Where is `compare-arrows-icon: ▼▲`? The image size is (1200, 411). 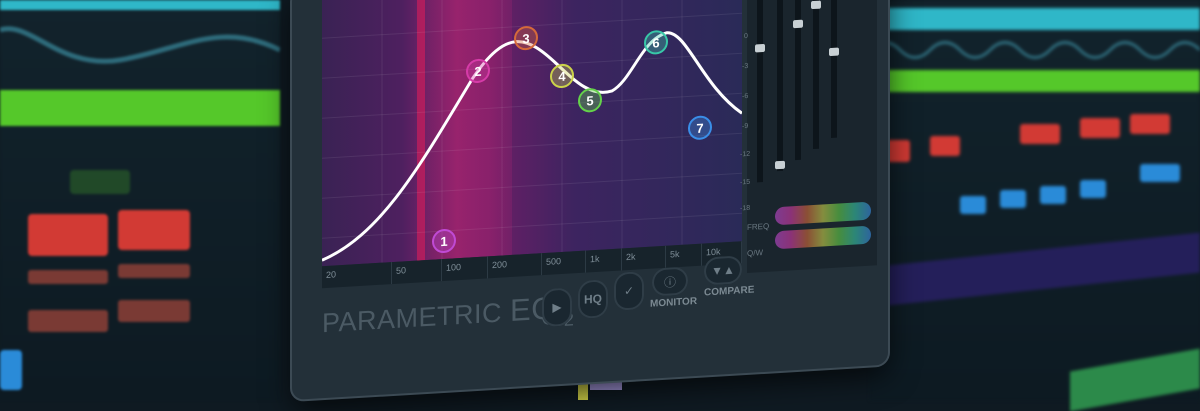 compare-arrows-icon: ▼▲ is located at coordinates (723, 270).